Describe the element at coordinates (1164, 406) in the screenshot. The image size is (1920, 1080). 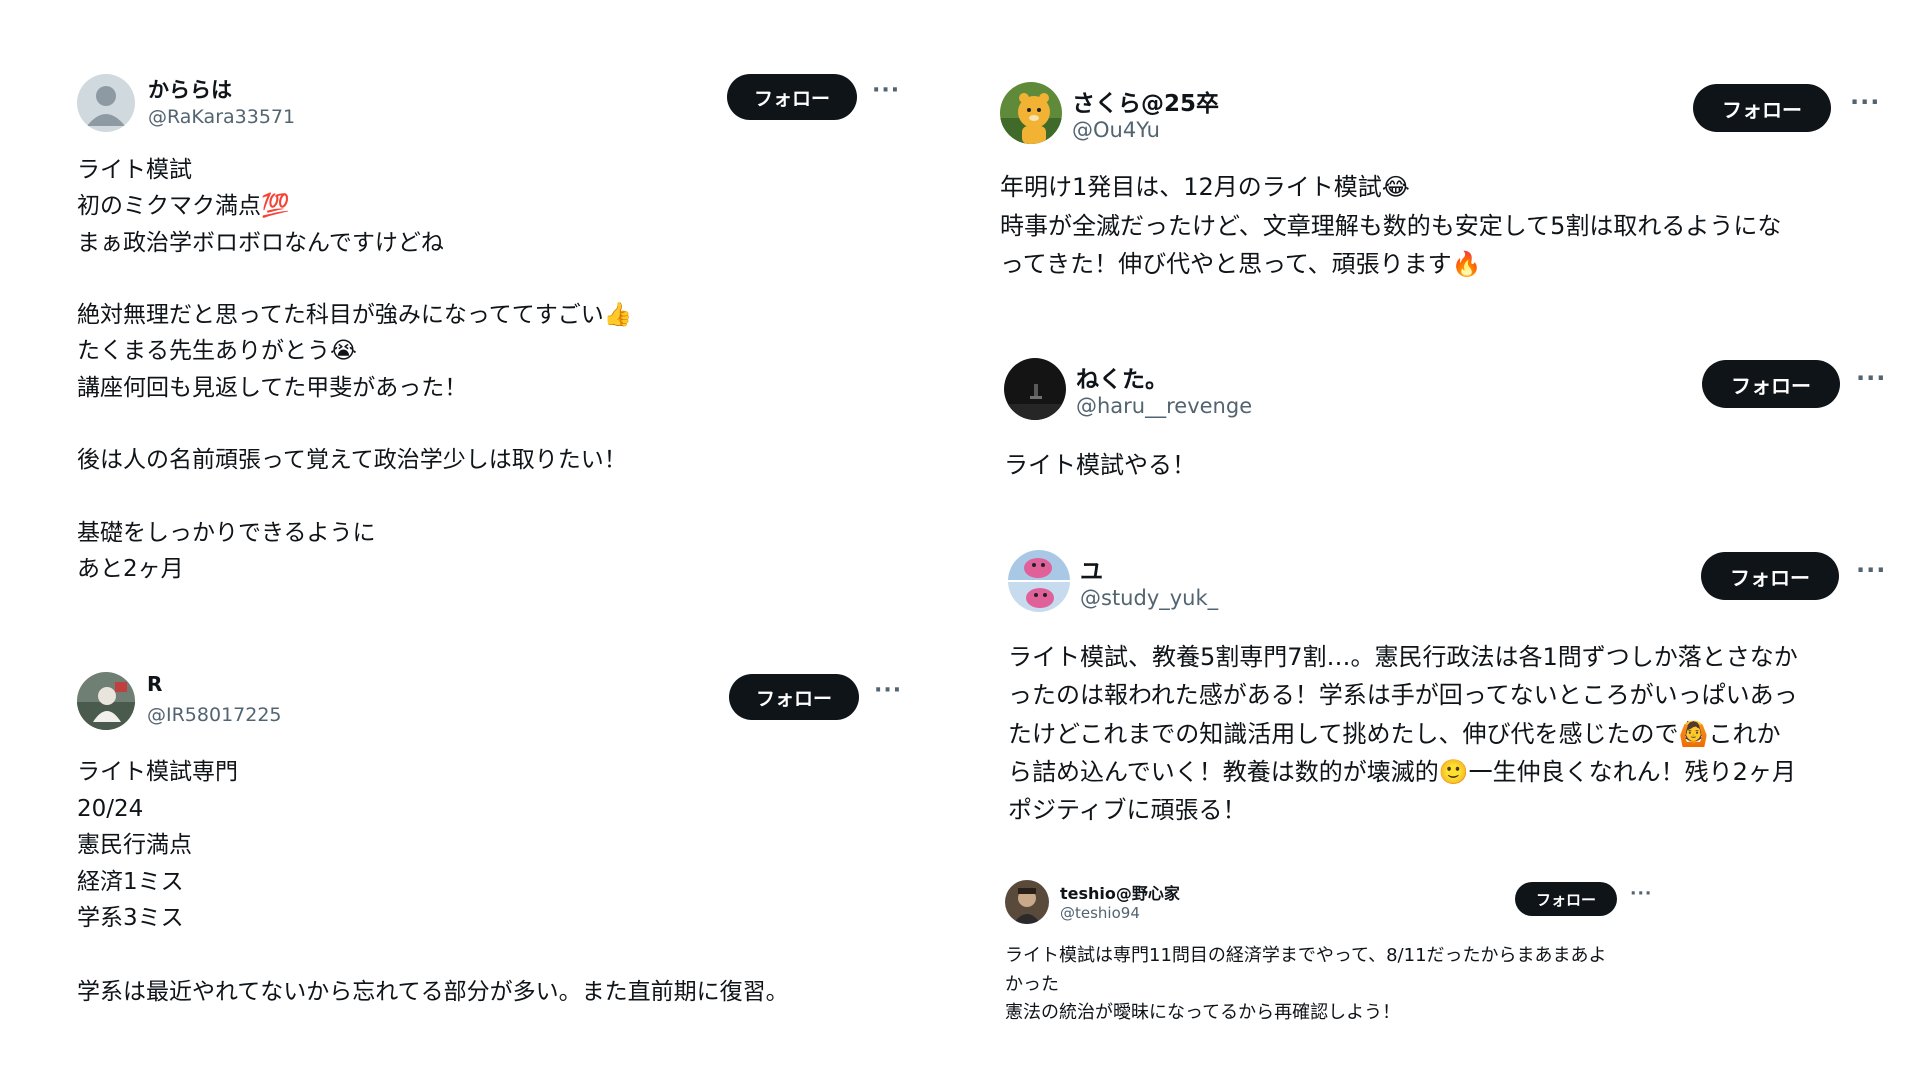
I see `user-handle: @haru__revenge` at that location.